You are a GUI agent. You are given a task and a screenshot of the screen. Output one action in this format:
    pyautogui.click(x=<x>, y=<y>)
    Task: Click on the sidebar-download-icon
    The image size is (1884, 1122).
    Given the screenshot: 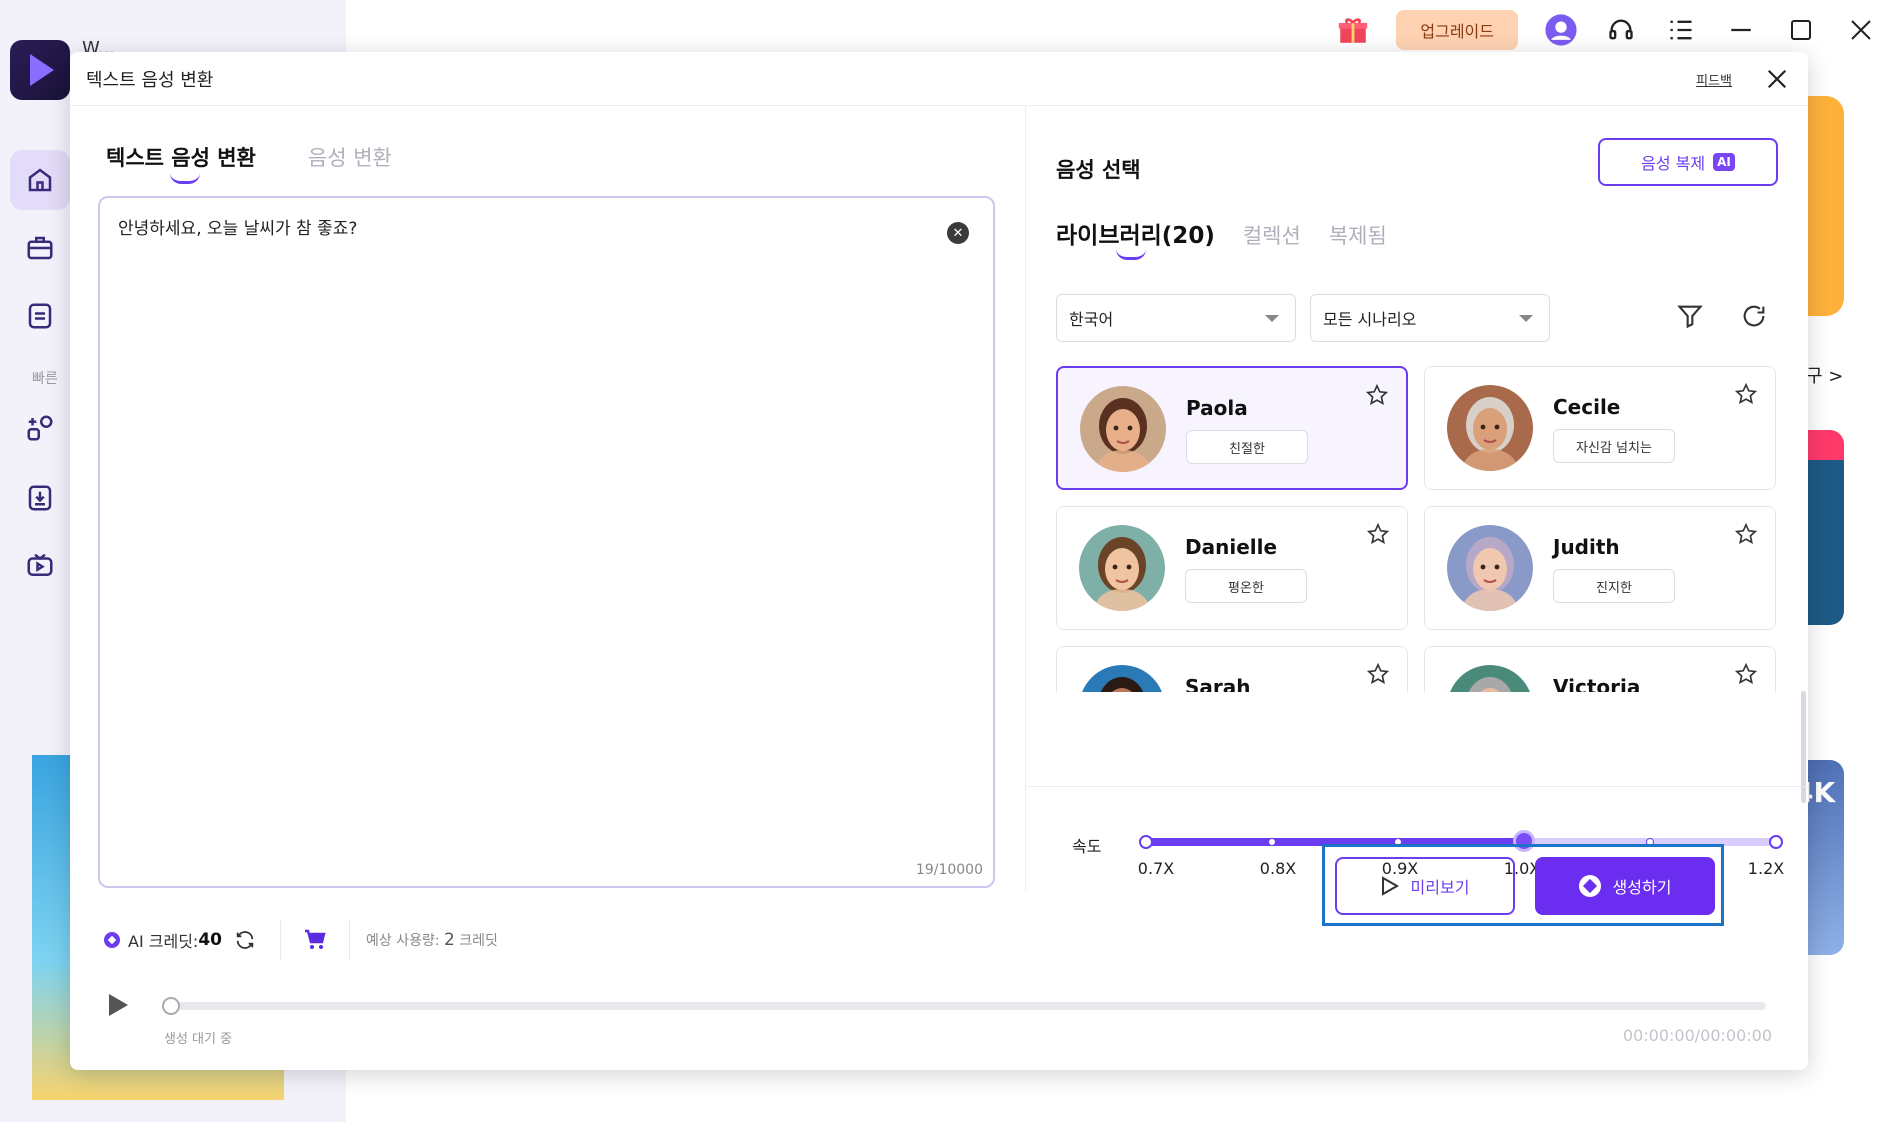 What is the action you would take?
    pyautogui.click(x=40, y=498)
    